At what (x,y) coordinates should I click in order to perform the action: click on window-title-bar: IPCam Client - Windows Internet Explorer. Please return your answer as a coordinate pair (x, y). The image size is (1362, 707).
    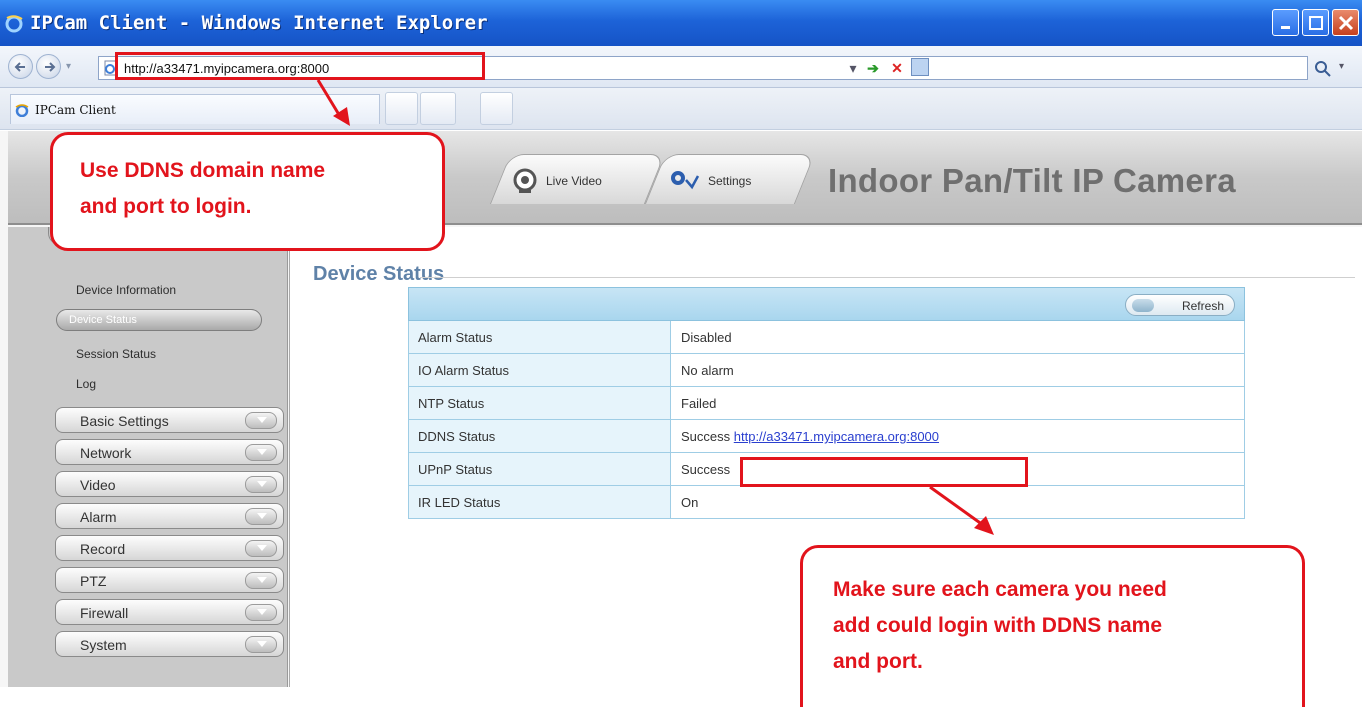
    Looking at the image, I should click on (681, 23).